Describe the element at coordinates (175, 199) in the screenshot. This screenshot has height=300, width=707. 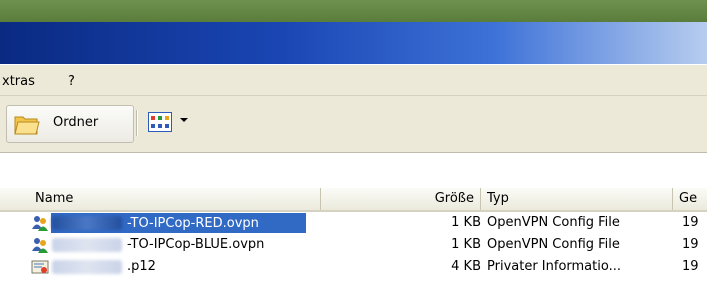
I see `column-header-name: Name` at that location.